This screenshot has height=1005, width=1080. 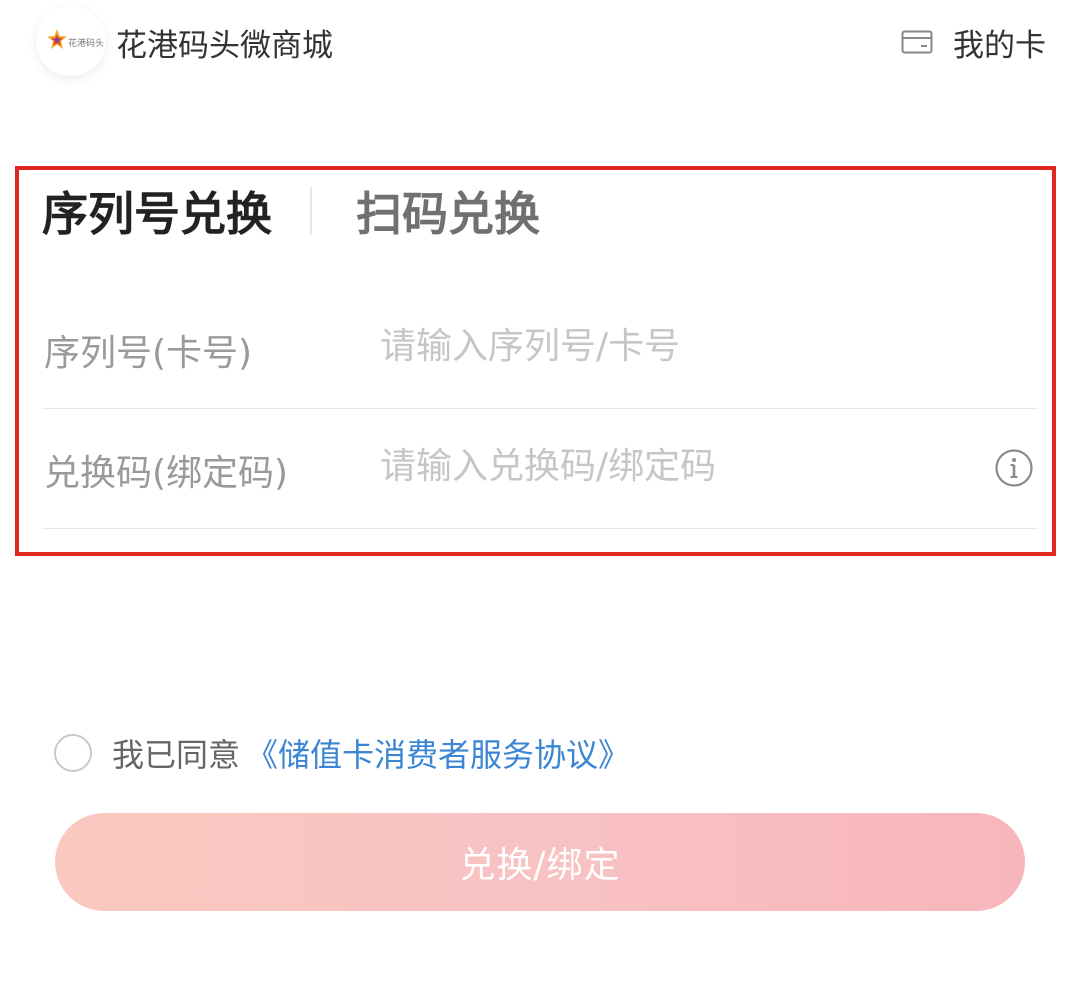 What do you see at coordinates (999, 45) in the screenshot?
I see `my-card-label: 我的卡` at bounding box center [999, 45].